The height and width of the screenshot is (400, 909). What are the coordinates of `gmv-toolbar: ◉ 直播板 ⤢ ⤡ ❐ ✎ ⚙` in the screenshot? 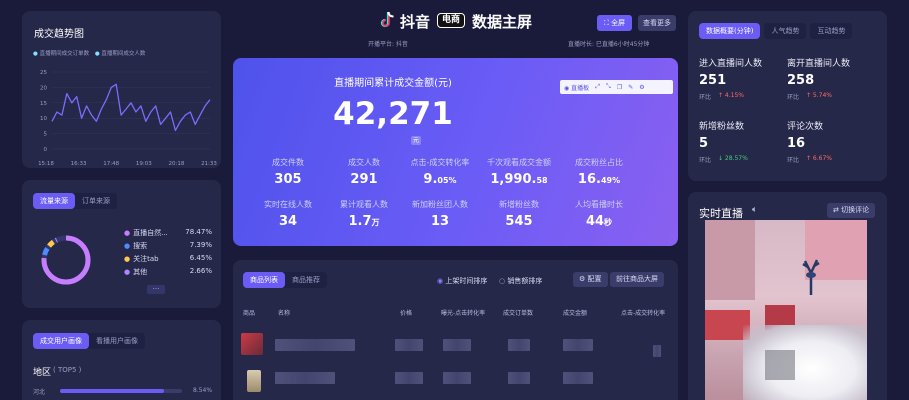 It's located at (616, 87).